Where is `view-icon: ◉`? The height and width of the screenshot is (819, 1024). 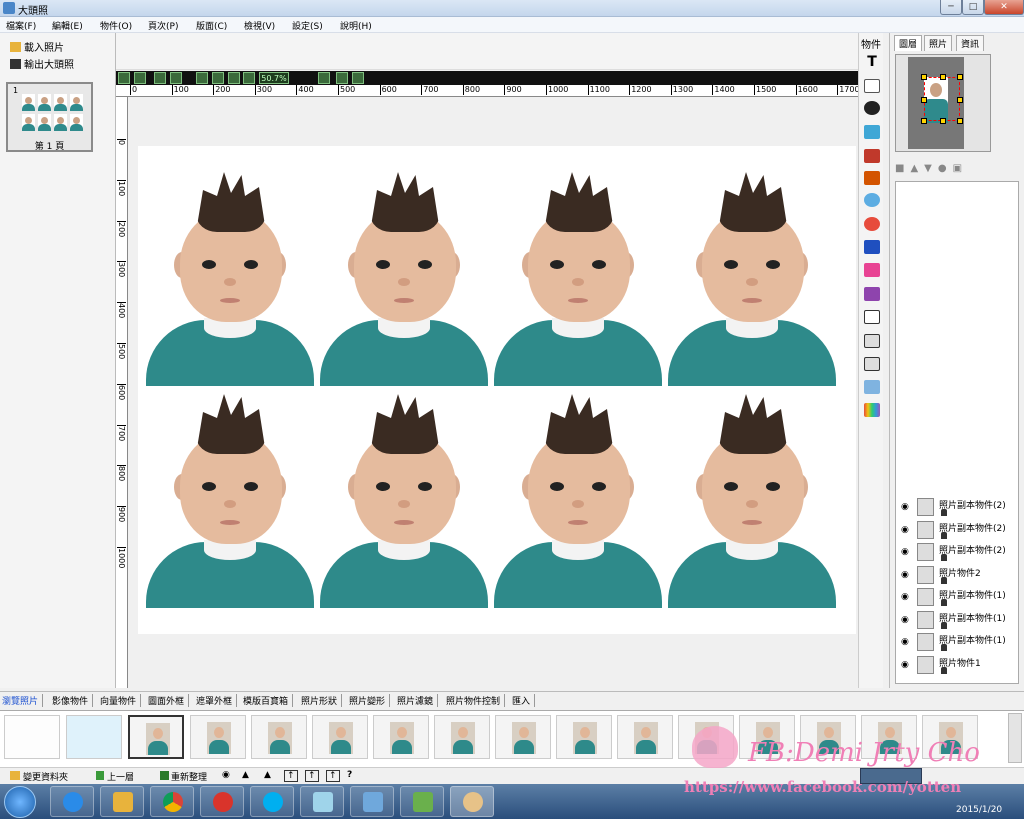 view-icon: ◉ is located at coordinates (226, 775).